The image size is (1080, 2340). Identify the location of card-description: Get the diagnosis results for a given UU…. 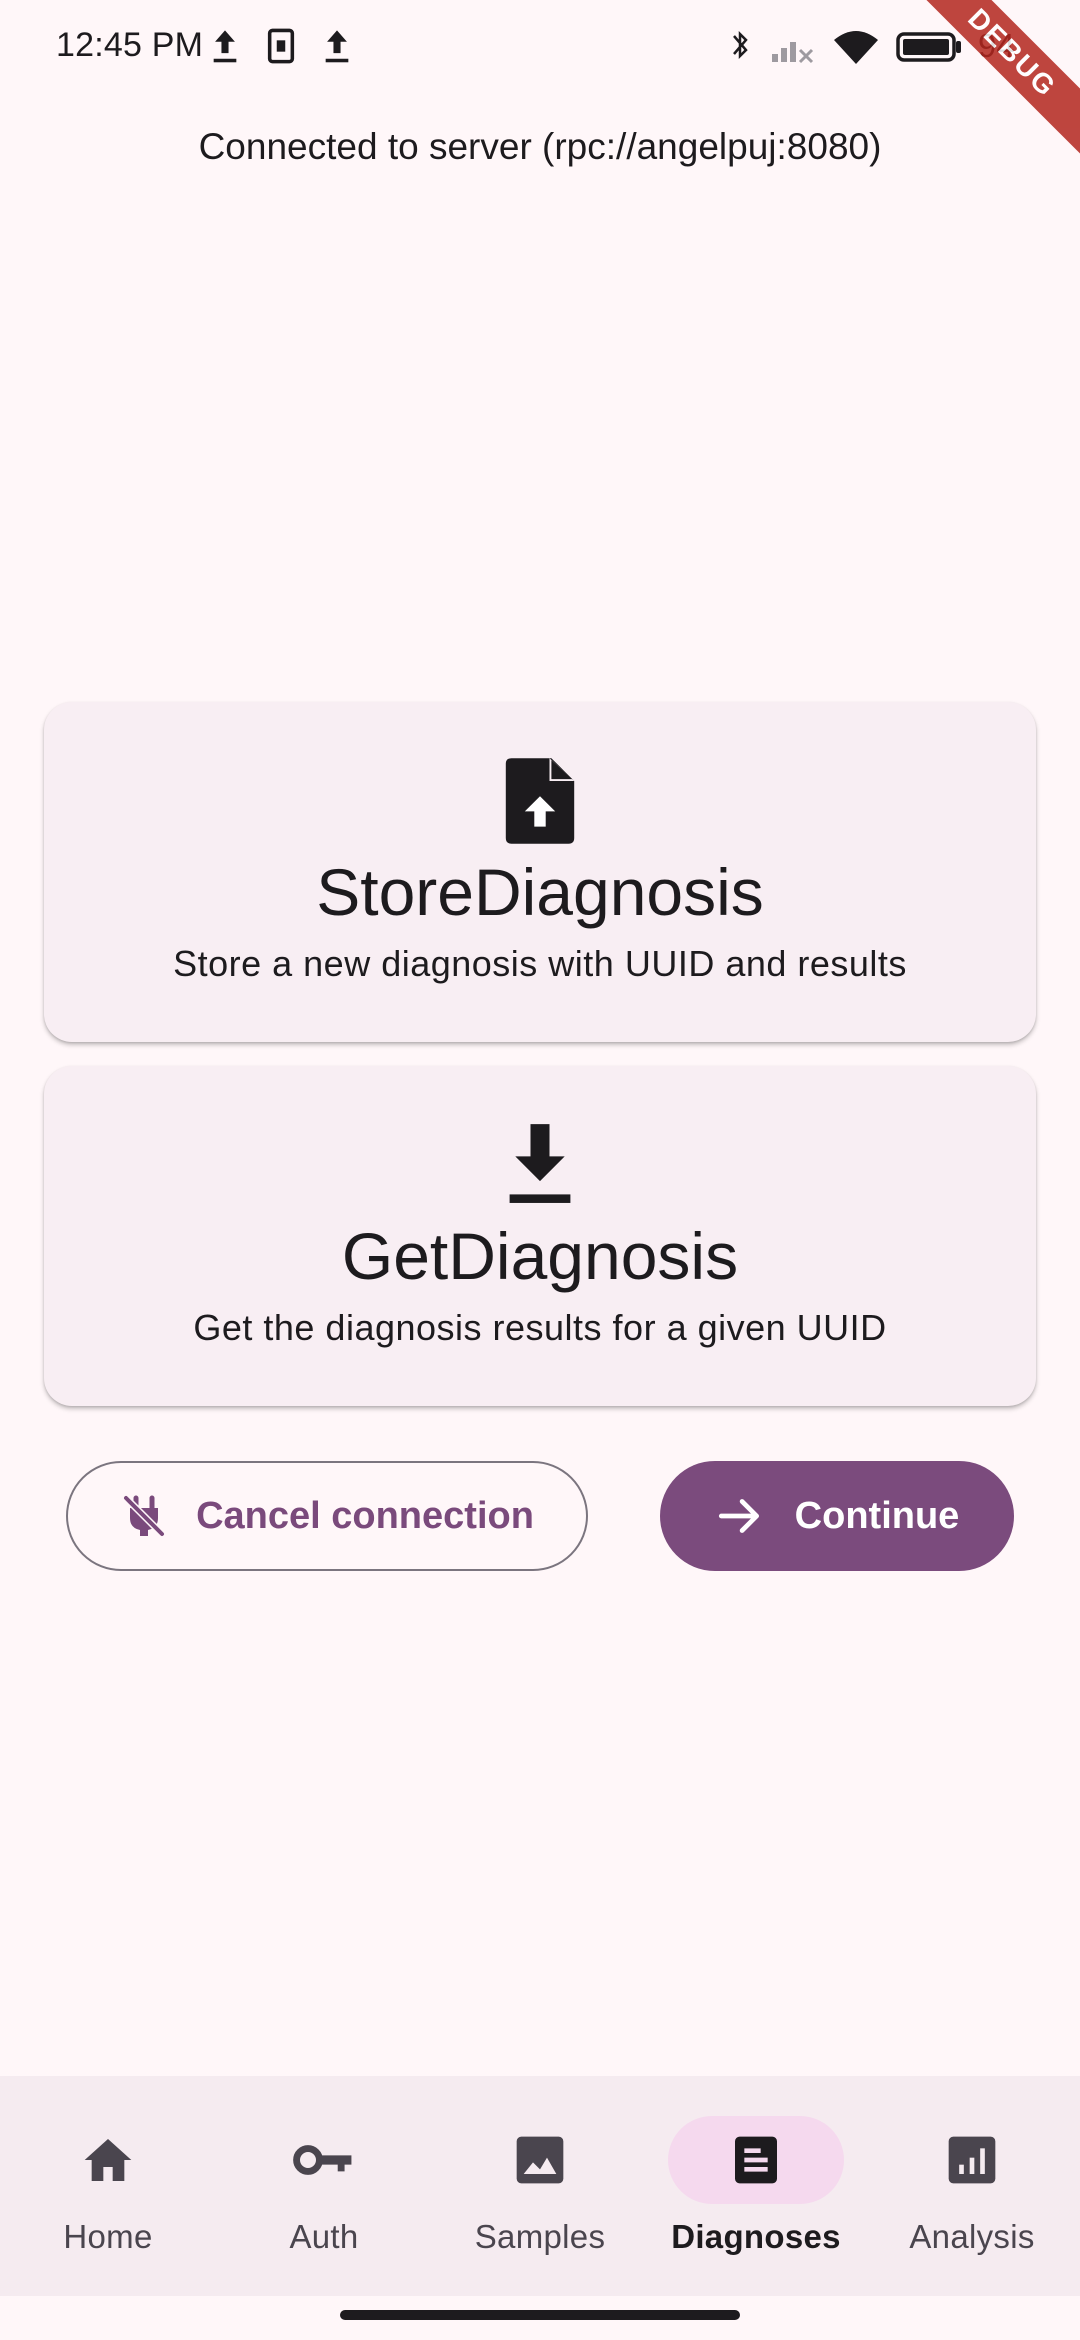
(540, 1327).